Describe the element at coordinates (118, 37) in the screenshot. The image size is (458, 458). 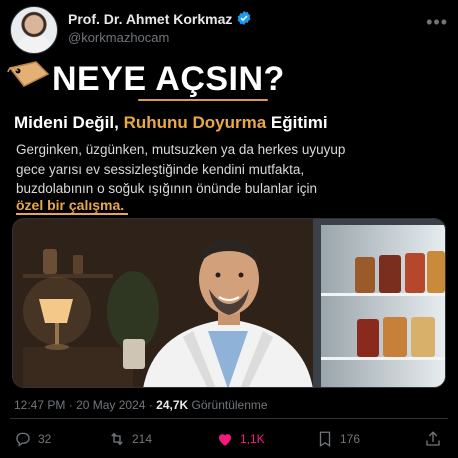
I see `author-handle: @korkmazhocam` at that location.